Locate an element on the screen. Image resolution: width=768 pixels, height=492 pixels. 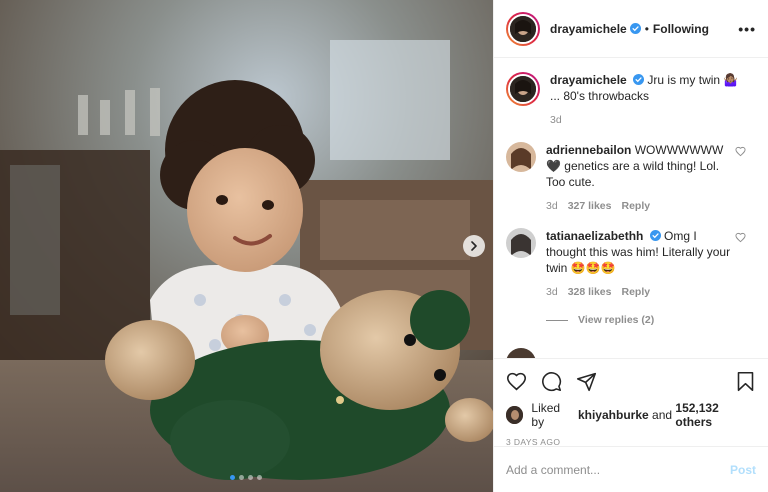
comment-username: esmiike is located at coordinates (568, 357).